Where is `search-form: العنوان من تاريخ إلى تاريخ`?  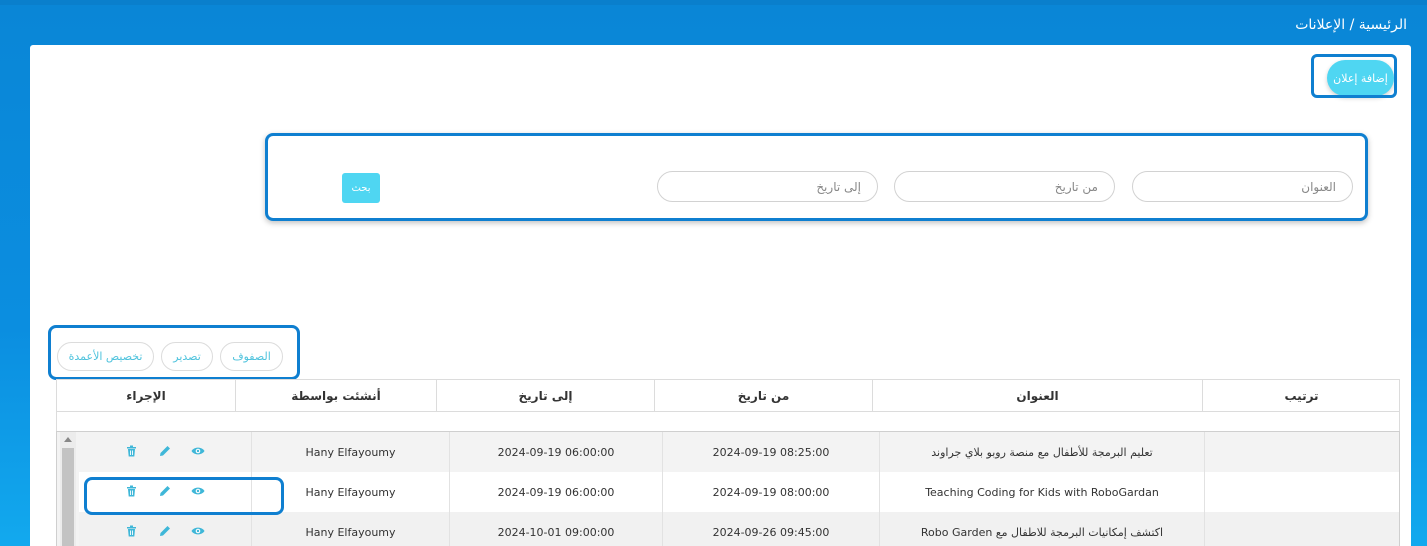 search-form: العنوان من تاريخ إلى تاريخ is located at coordinates (816, 177).